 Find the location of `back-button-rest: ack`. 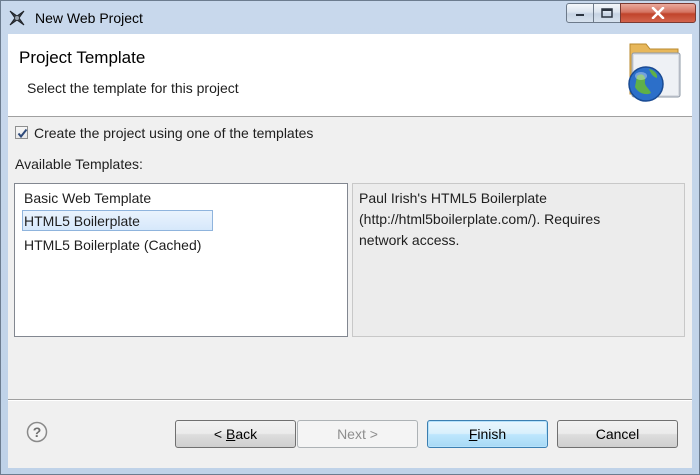

back-button-rest: ack is located at coordinates (246, 434).